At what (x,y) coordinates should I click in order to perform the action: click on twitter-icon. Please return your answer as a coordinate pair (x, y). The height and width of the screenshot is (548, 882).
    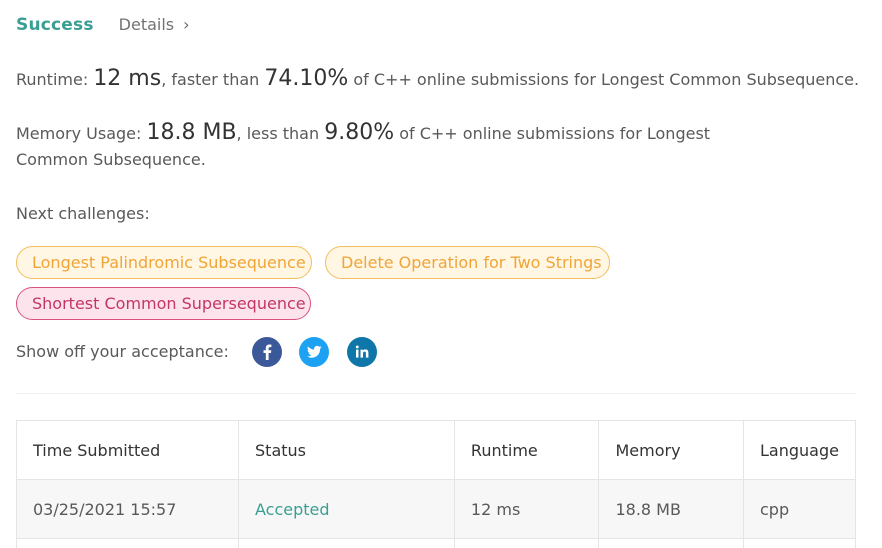
    Looking at the image, I should click on (314, 352).